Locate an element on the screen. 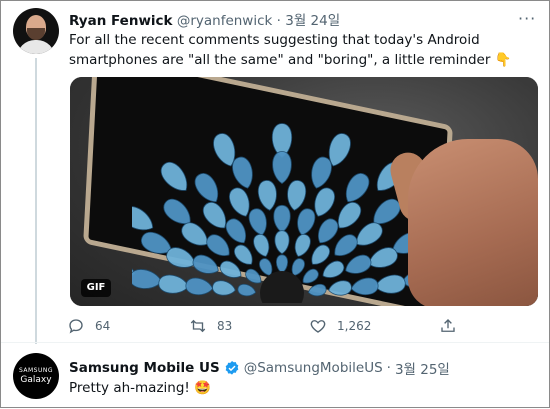  samsung-avatar: SAMSUNG Galaxy is located at coordinates (36, 376).